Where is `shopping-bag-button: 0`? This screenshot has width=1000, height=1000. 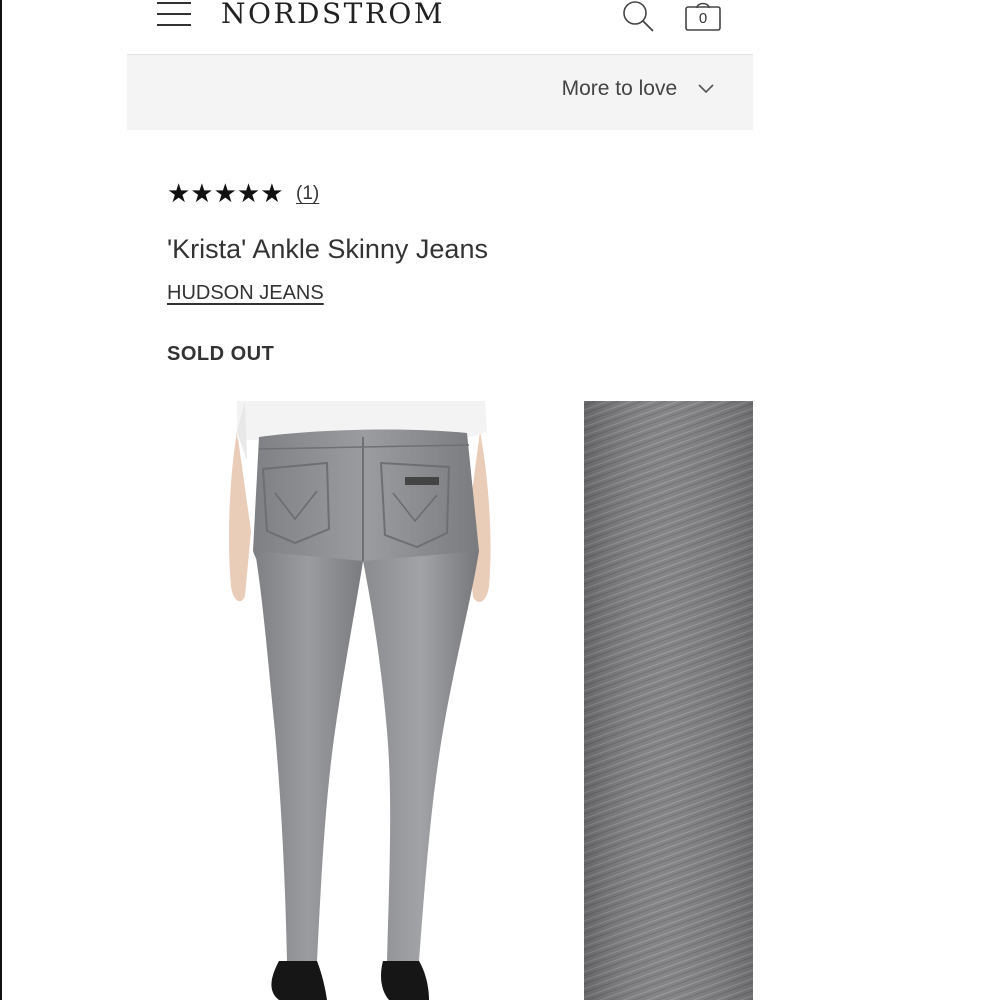 shopping-bag-button: 0 is located at coordinates (704, 17).